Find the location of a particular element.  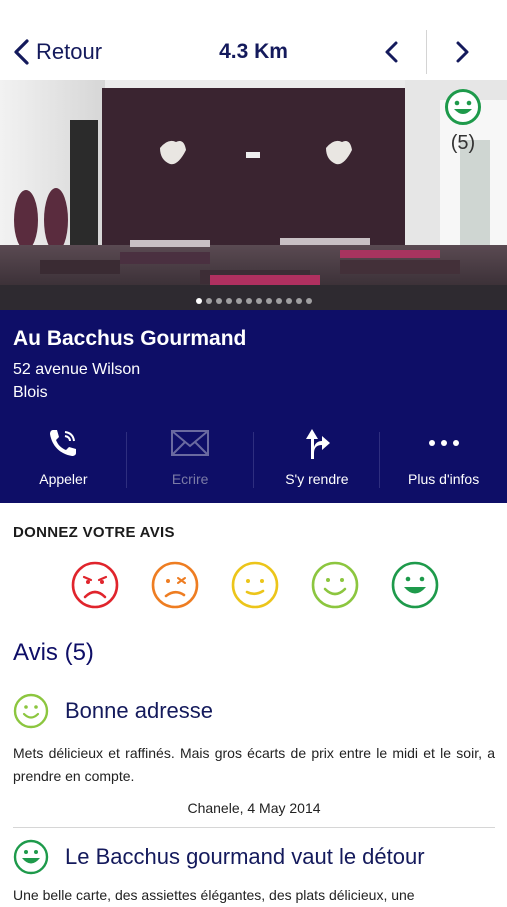

feedback-rating-row is located at coordinates (255, 585).